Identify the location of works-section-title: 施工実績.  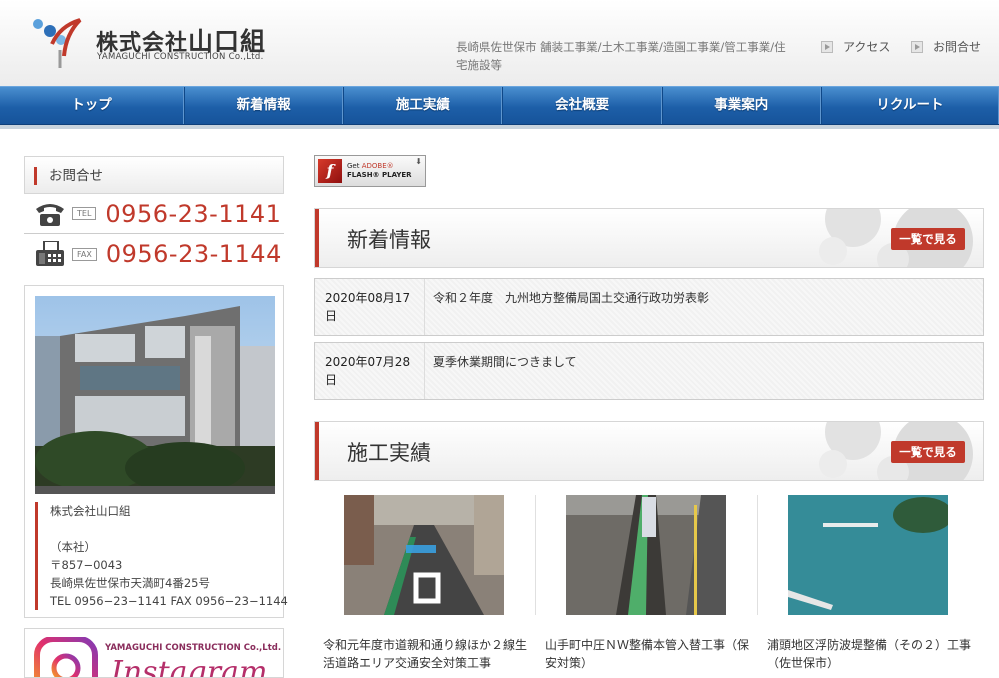
(389, 453).